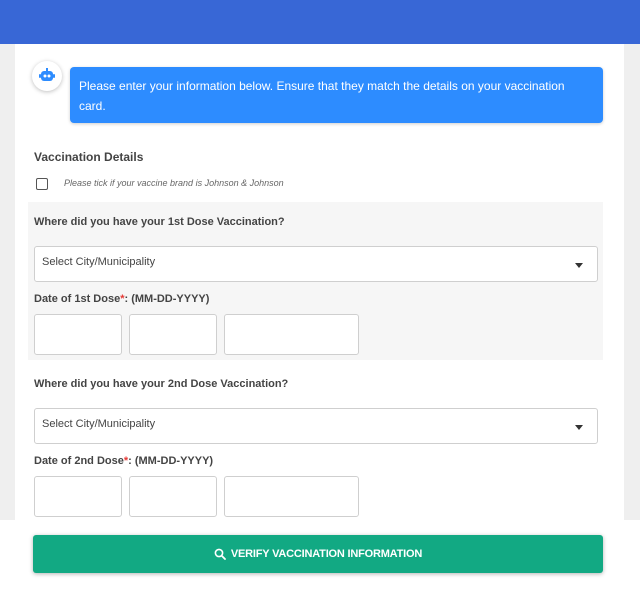  I want to click on dose2-date-label: Date of 2nd Dose*: (MM-DD-YYYY), so click(124, 461).